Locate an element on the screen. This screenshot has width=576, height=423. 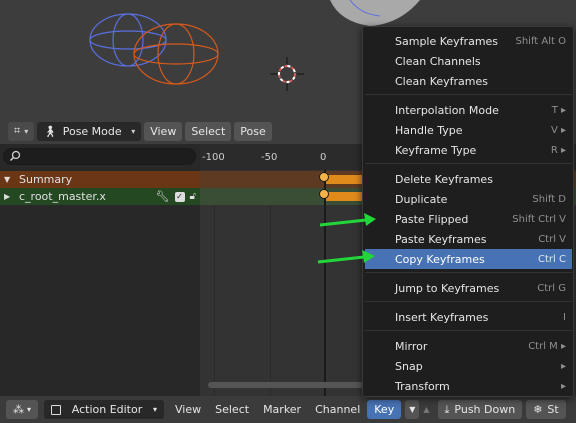
menu-item-interpolation-mode: Interpolation Mode T ▸ is located at coordinates (468, 110).